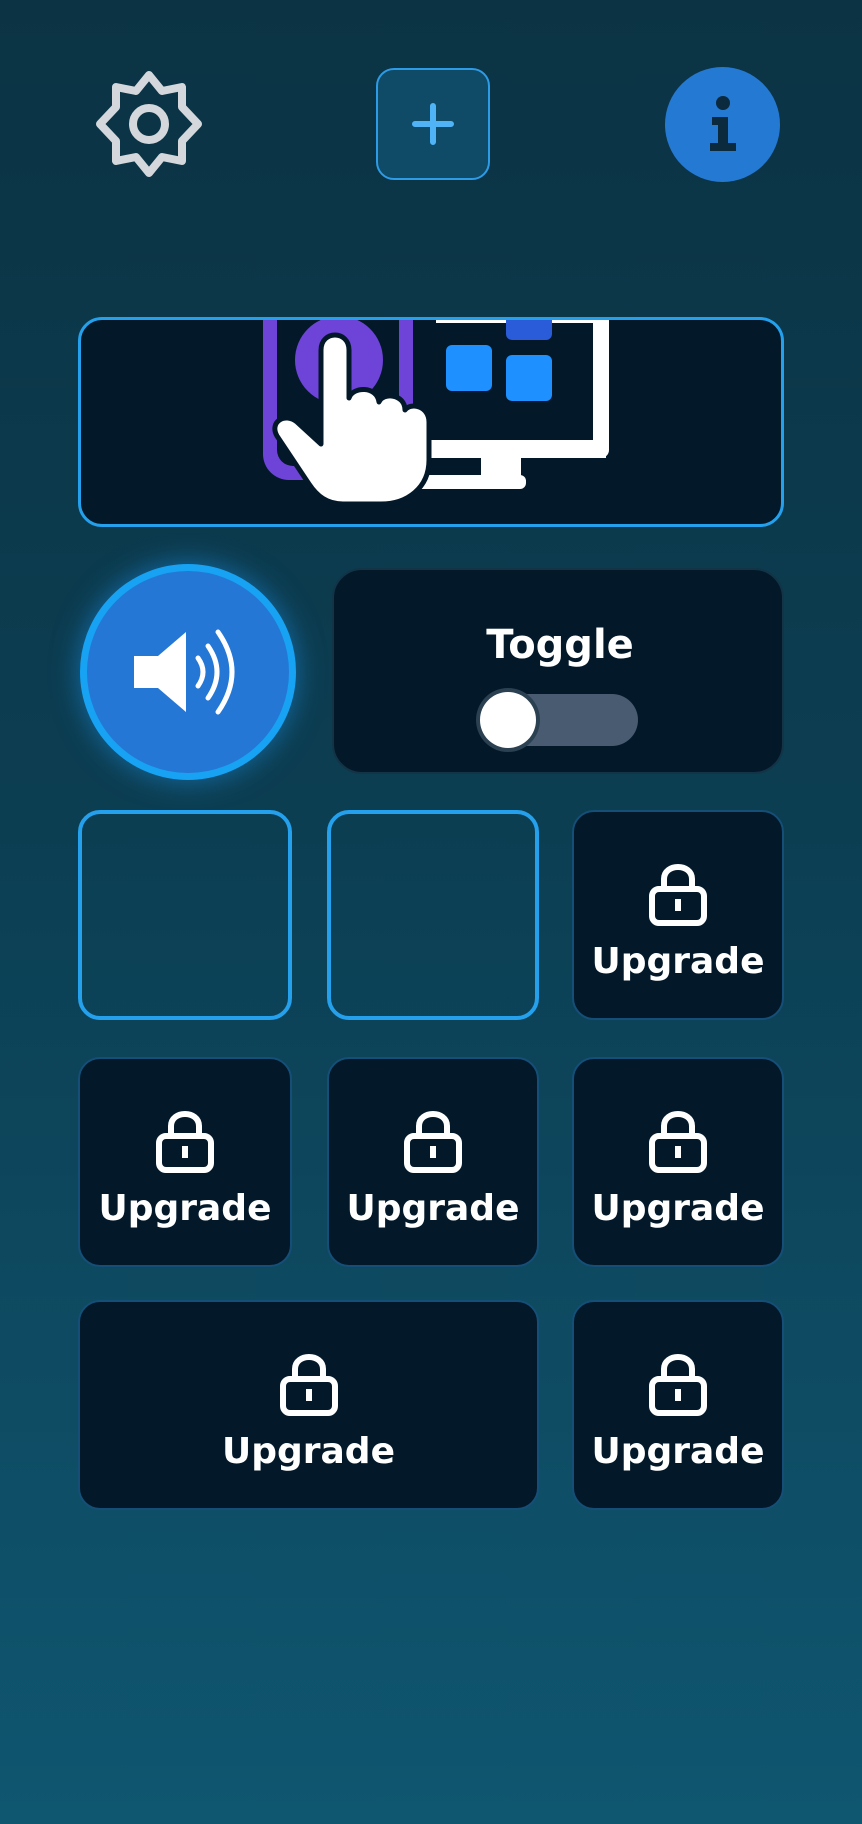  I want to click on top-bar, so click(431, 125).